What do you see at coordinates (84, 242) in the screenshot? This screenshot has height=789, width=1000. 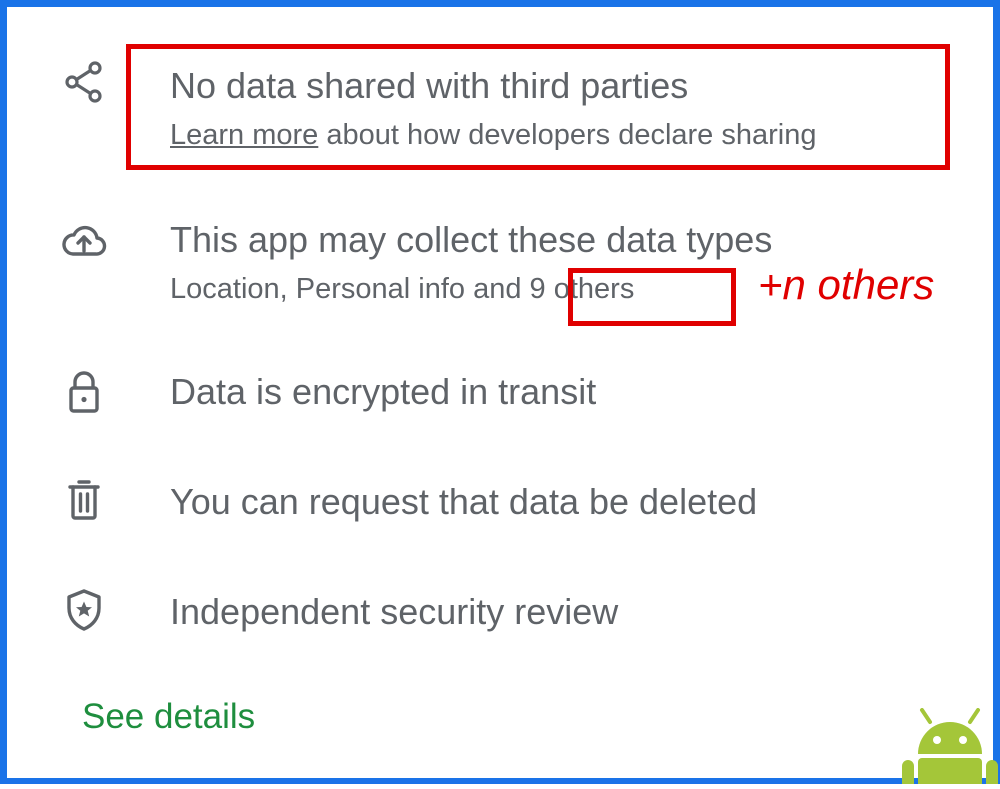 I see `cloud-upload-icon` at bounding box center [84, 242].